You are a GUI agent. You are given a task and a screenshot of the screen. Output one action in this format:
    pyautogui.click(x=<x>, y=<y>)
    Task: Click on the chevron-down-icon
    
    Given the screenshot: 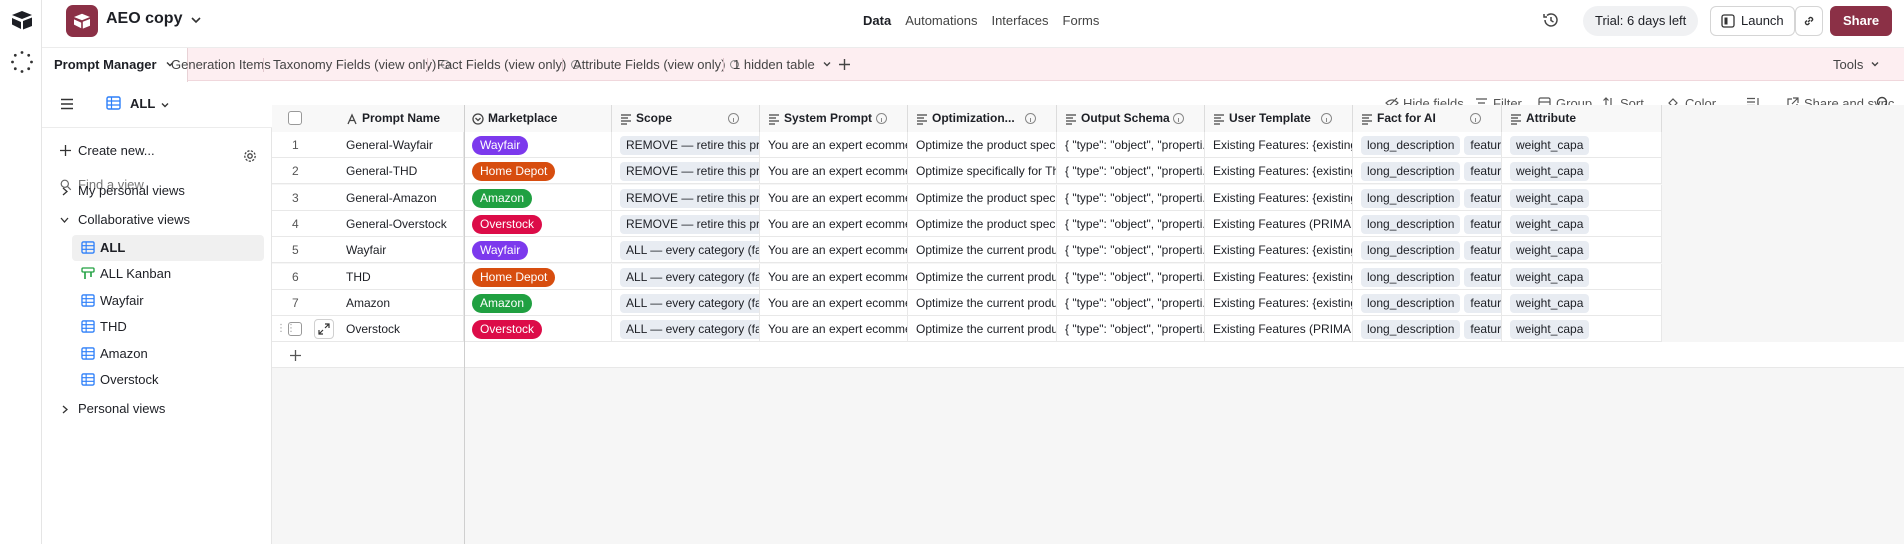 What is the action you would take?
    pyautogui.click(x=196, y=20)
    